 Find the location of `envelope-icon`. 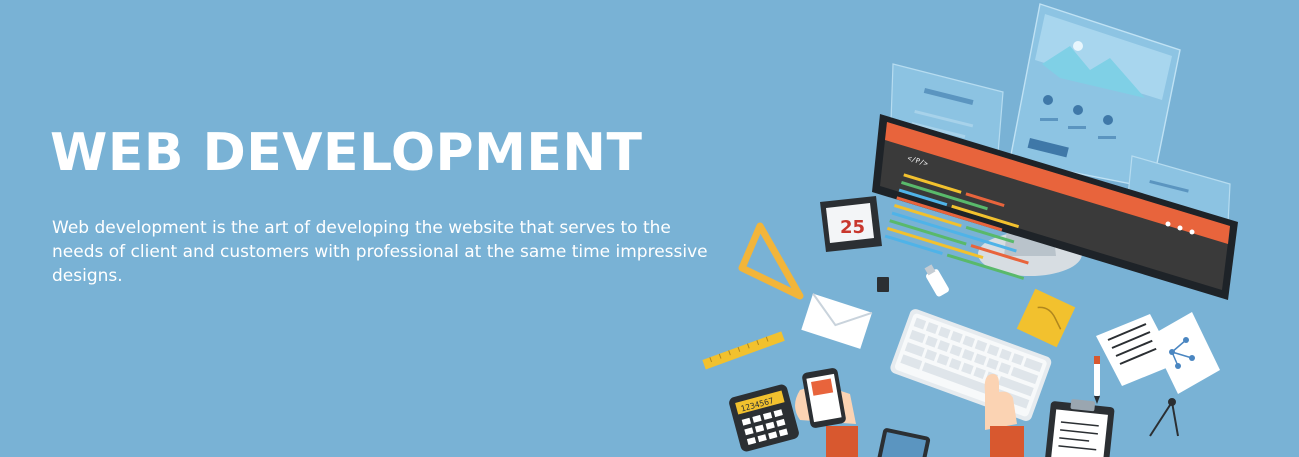

envelope-icon is located at coordinates (837, 321).